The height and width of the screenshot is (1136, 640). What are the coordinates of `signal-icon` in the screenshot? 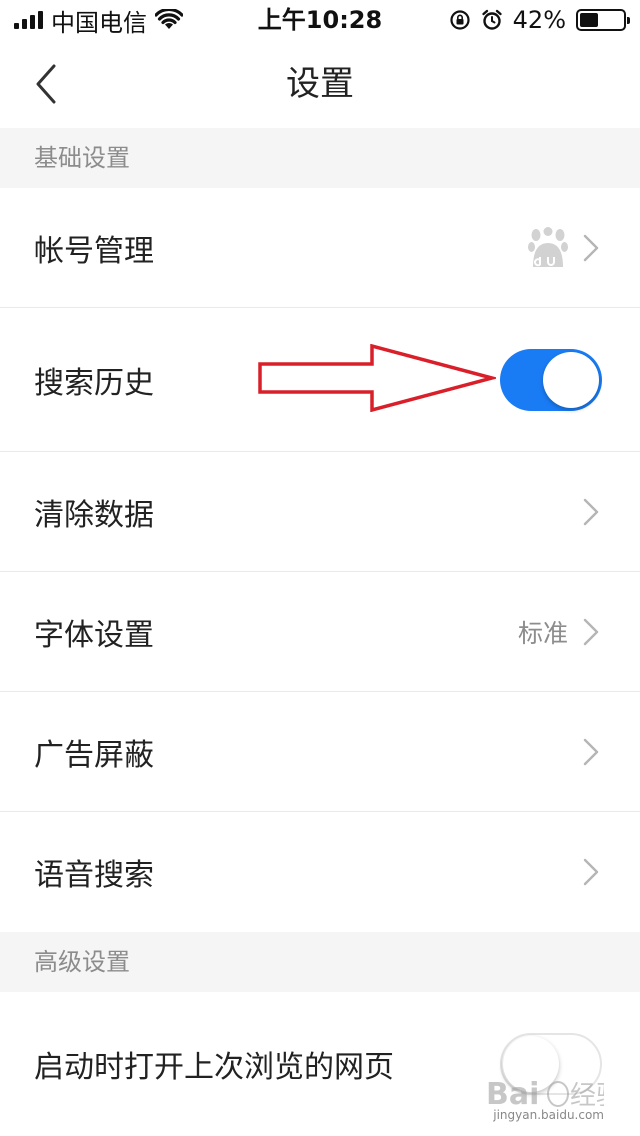 It's located at (28, 20).